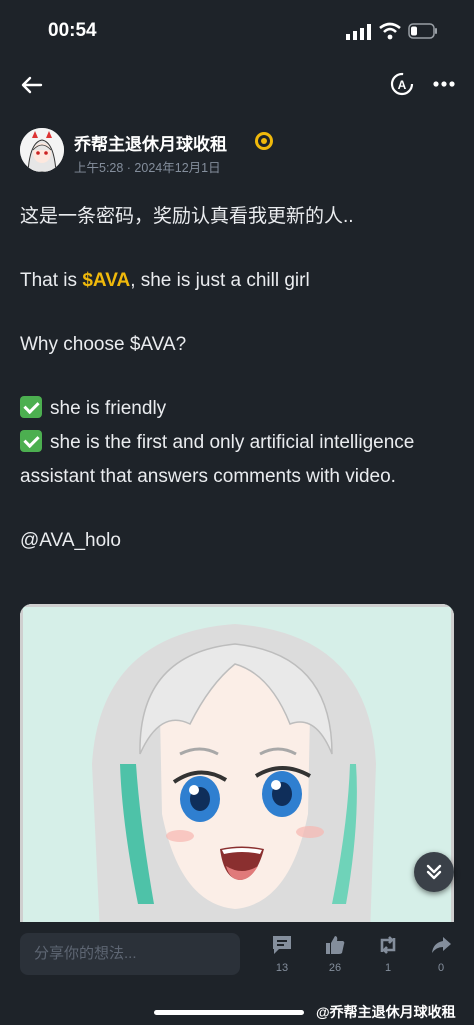 The image size is (474, 1025). Describe the element at coordinates (335, 945) in the screenshot. I see `thumbs-up-icon` at that location.